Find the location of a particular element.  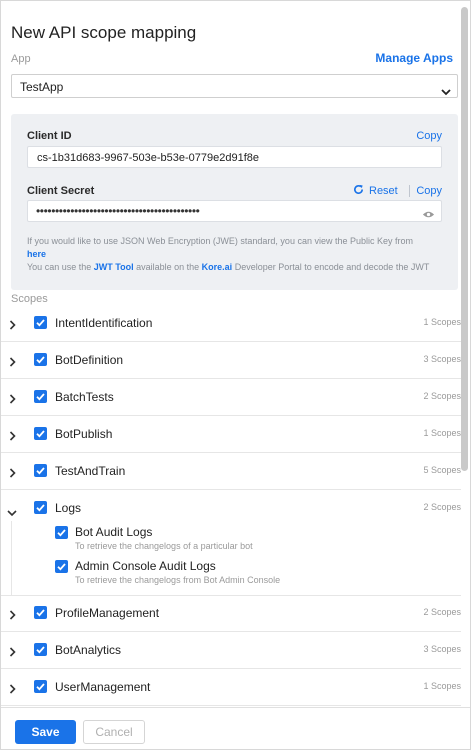

cancel-button: Cancel is located at coordinates (114, 732).